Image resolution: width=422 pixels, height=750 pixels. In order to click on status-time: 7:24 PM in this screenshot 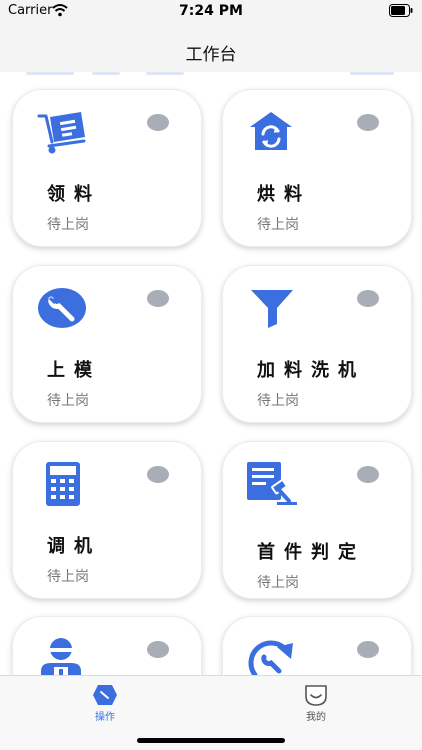, I will do `click(211, 11)`.